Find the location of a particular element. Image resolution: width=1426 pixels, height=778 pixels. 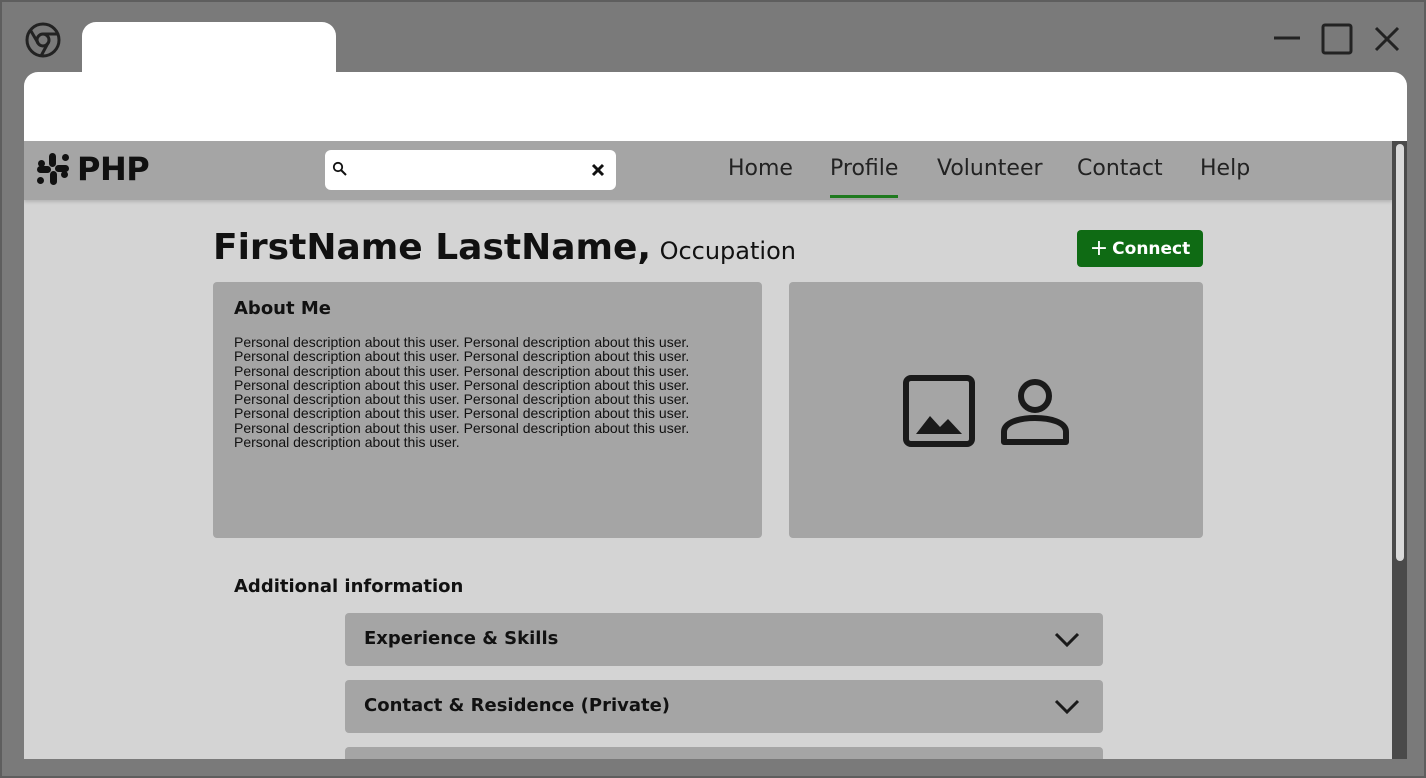

clear-search-icon is located at coordinates (598, 170).